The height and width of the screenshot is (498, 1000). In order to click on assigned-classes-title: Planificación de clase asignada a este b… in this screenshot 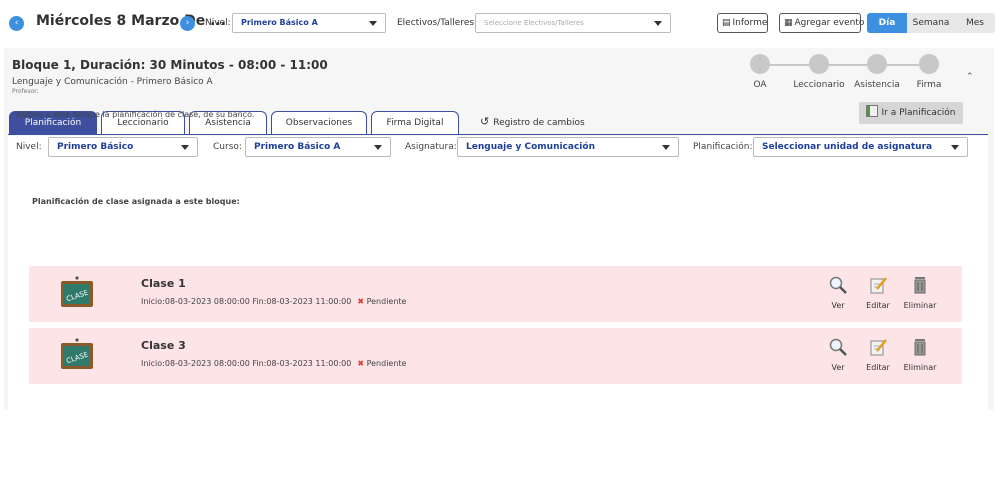, I will do `click(136, 201)`.